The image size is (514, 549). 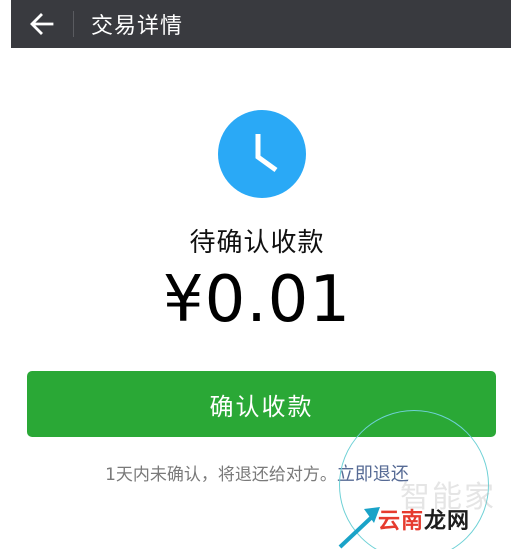 I want to click on watermark-logo: 云南龙网, so click(x=424, y=519).